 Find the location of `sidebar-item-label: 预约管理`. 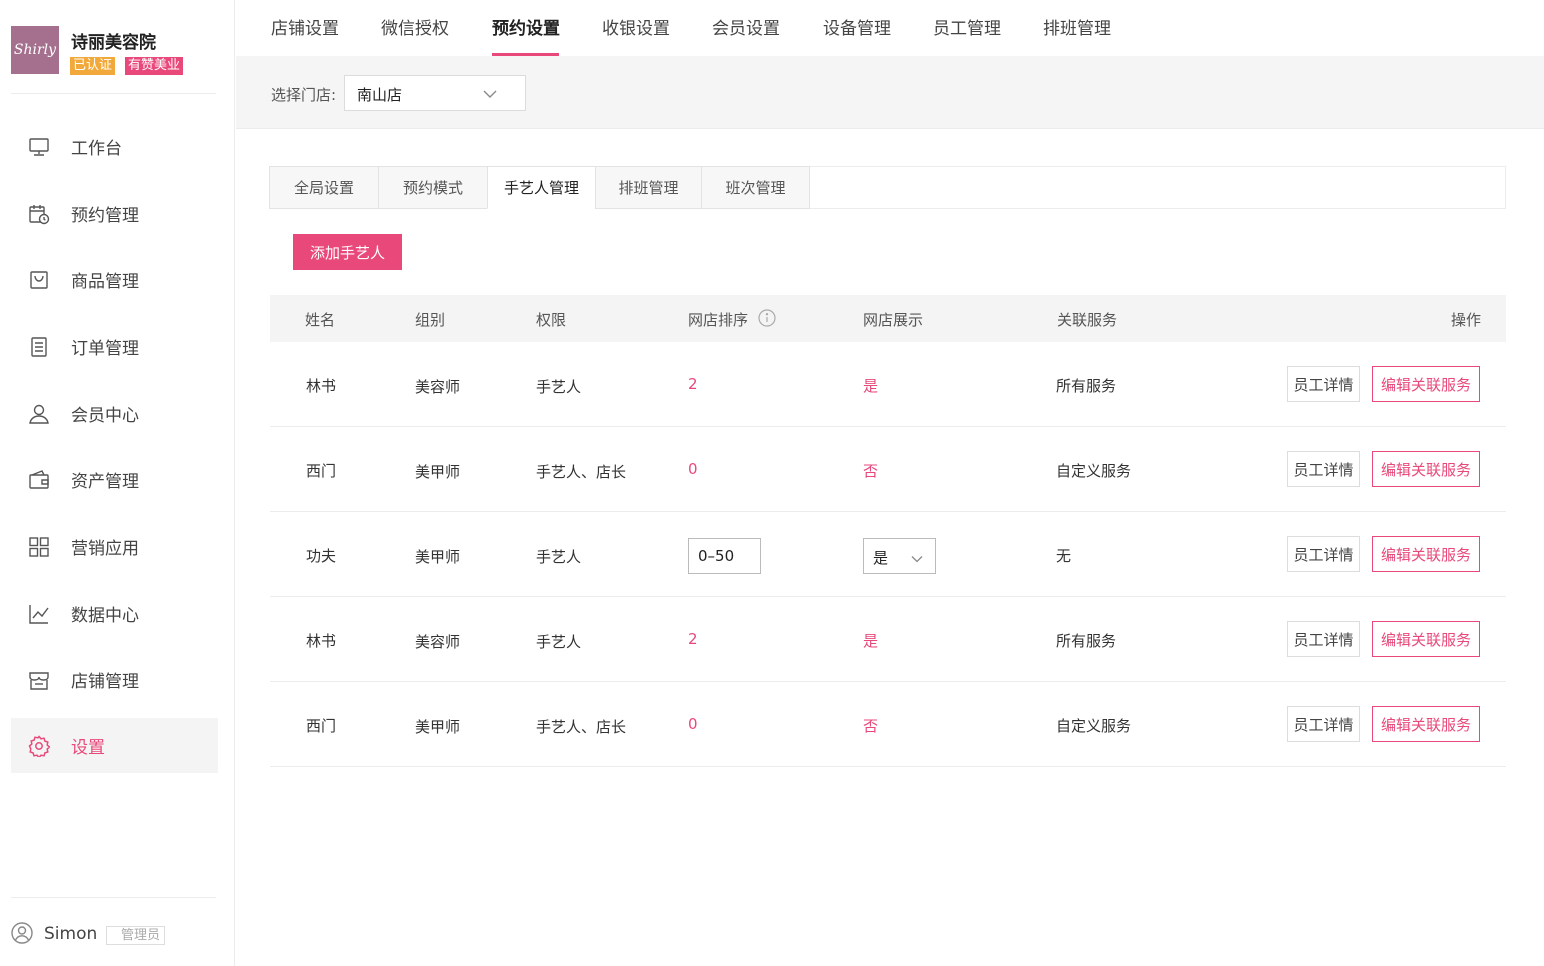

sidebar-item-label: 预约管理 is located at coordinates (105, 216).